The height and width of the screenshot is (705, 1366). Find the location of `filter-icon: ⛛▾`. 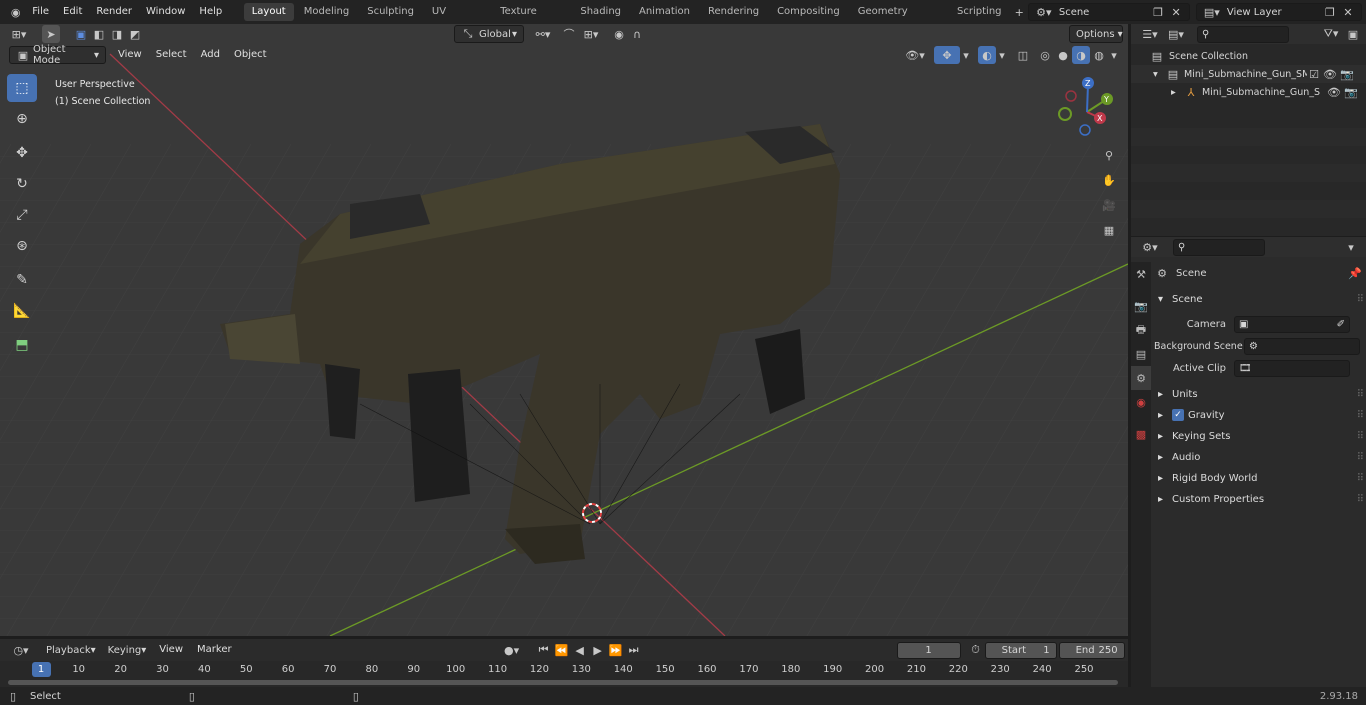

filter-icon: ⛛▾ is located at coordinates (1331, 34).